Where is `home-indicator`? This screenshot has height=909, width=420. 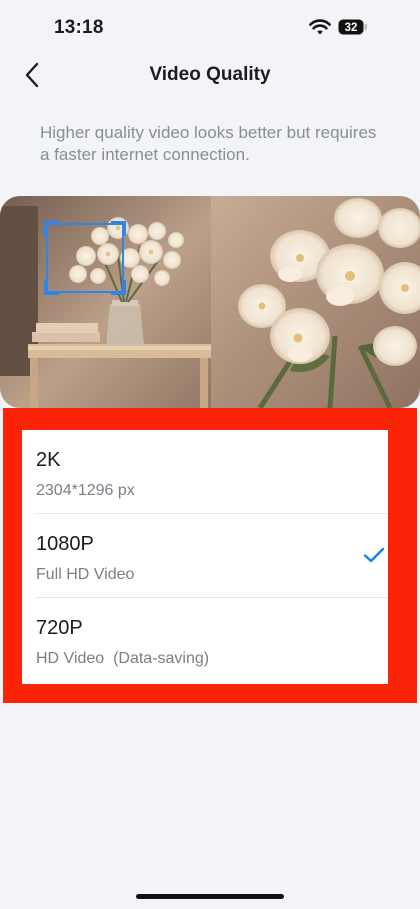
home-indicator is located at coordinates (210, 896).